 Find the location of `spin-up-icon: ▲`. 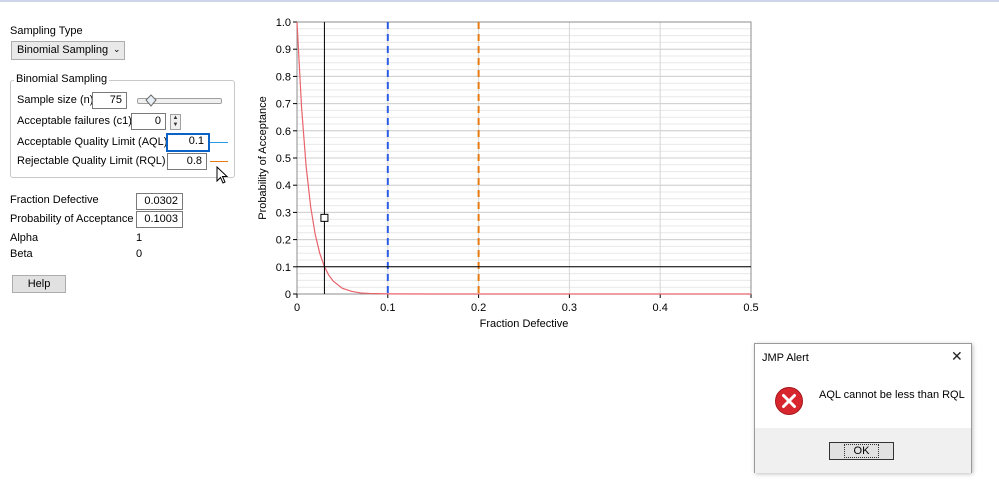

spin-up-icon: ▲ is located at coordinates (175, 118).